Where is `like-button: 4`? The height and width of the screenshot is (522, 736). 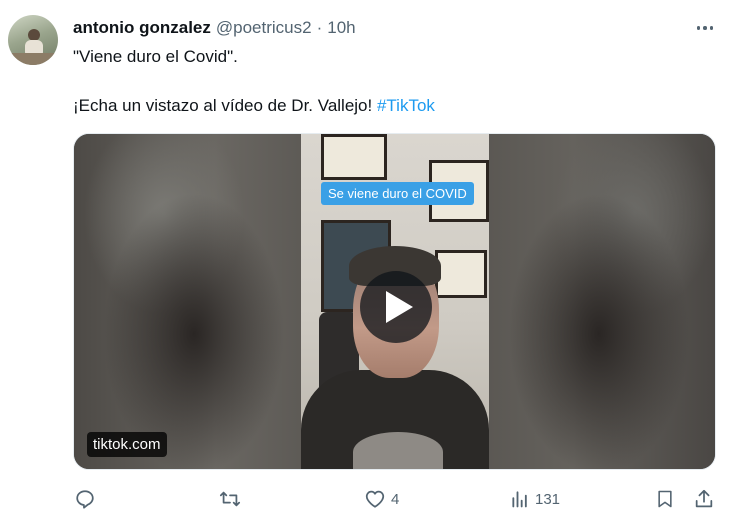 like-button: 4 is located at coordinates (381, 499).